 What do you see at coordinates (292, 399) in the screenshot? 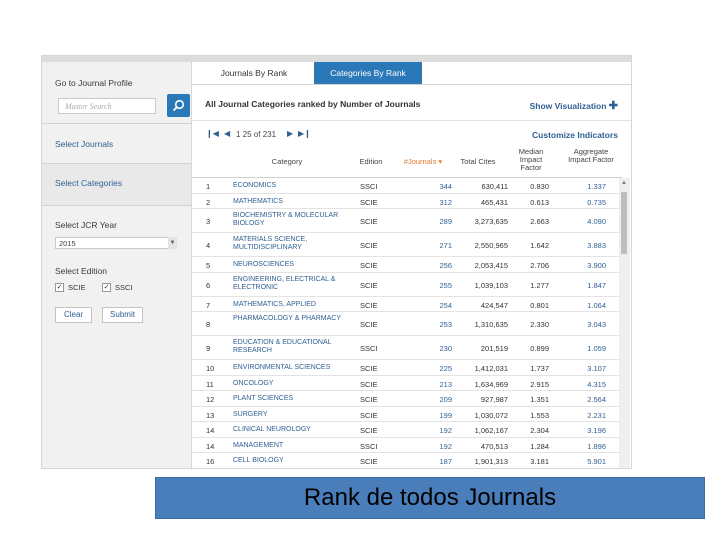
I see `category-link: PLANT SCIENCES` at bounding box center [292, 399].